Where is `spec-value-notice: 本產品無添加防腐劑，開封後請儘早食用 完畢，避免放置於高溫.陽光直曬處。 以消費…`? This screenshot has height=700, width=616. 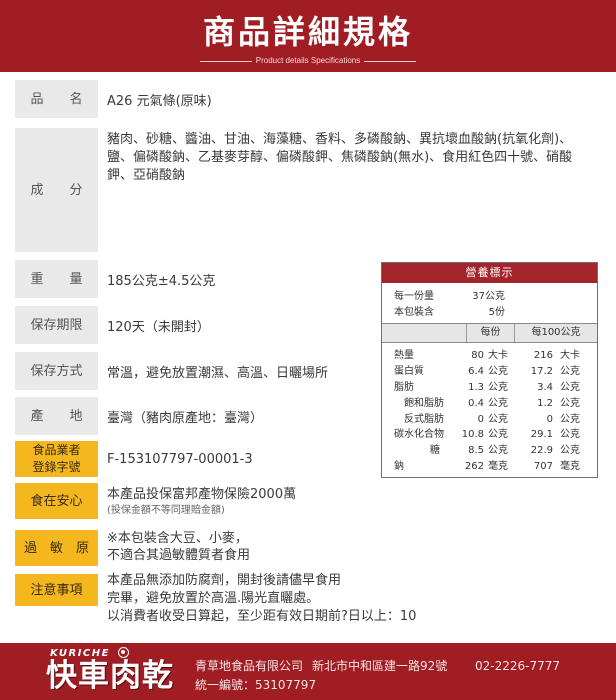 spec-value-notice: 本產品無添加防腐劑，開封後請儘早食用 完畢，避免放置於高溫.陽光直曬處。 以消費… is located at coordinates (261, 599).